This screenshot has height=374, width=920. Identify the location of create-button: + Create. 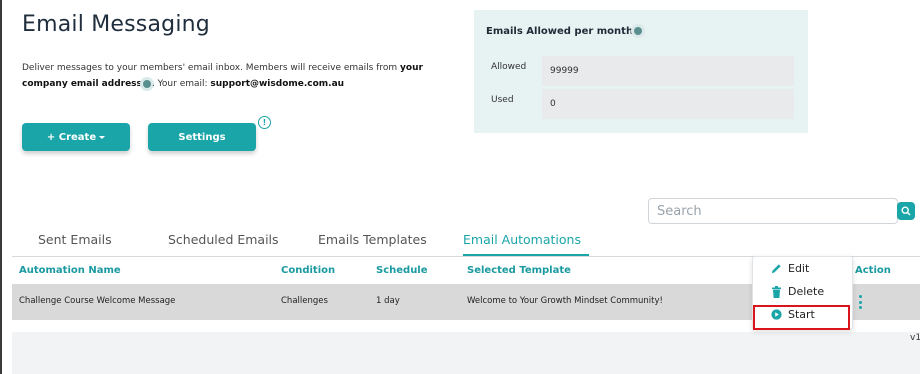
(76, 137).